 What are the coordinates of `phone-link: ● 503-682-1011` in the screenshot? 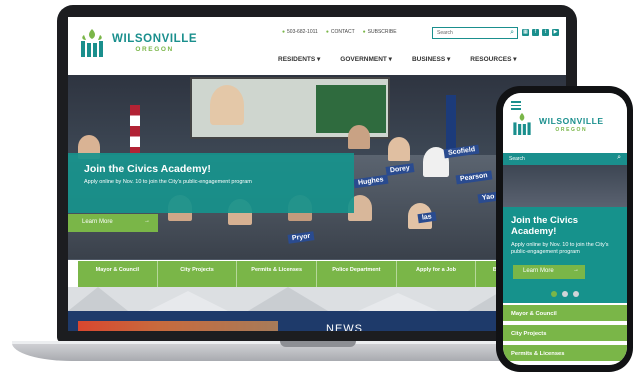 It's located at (300, 32).